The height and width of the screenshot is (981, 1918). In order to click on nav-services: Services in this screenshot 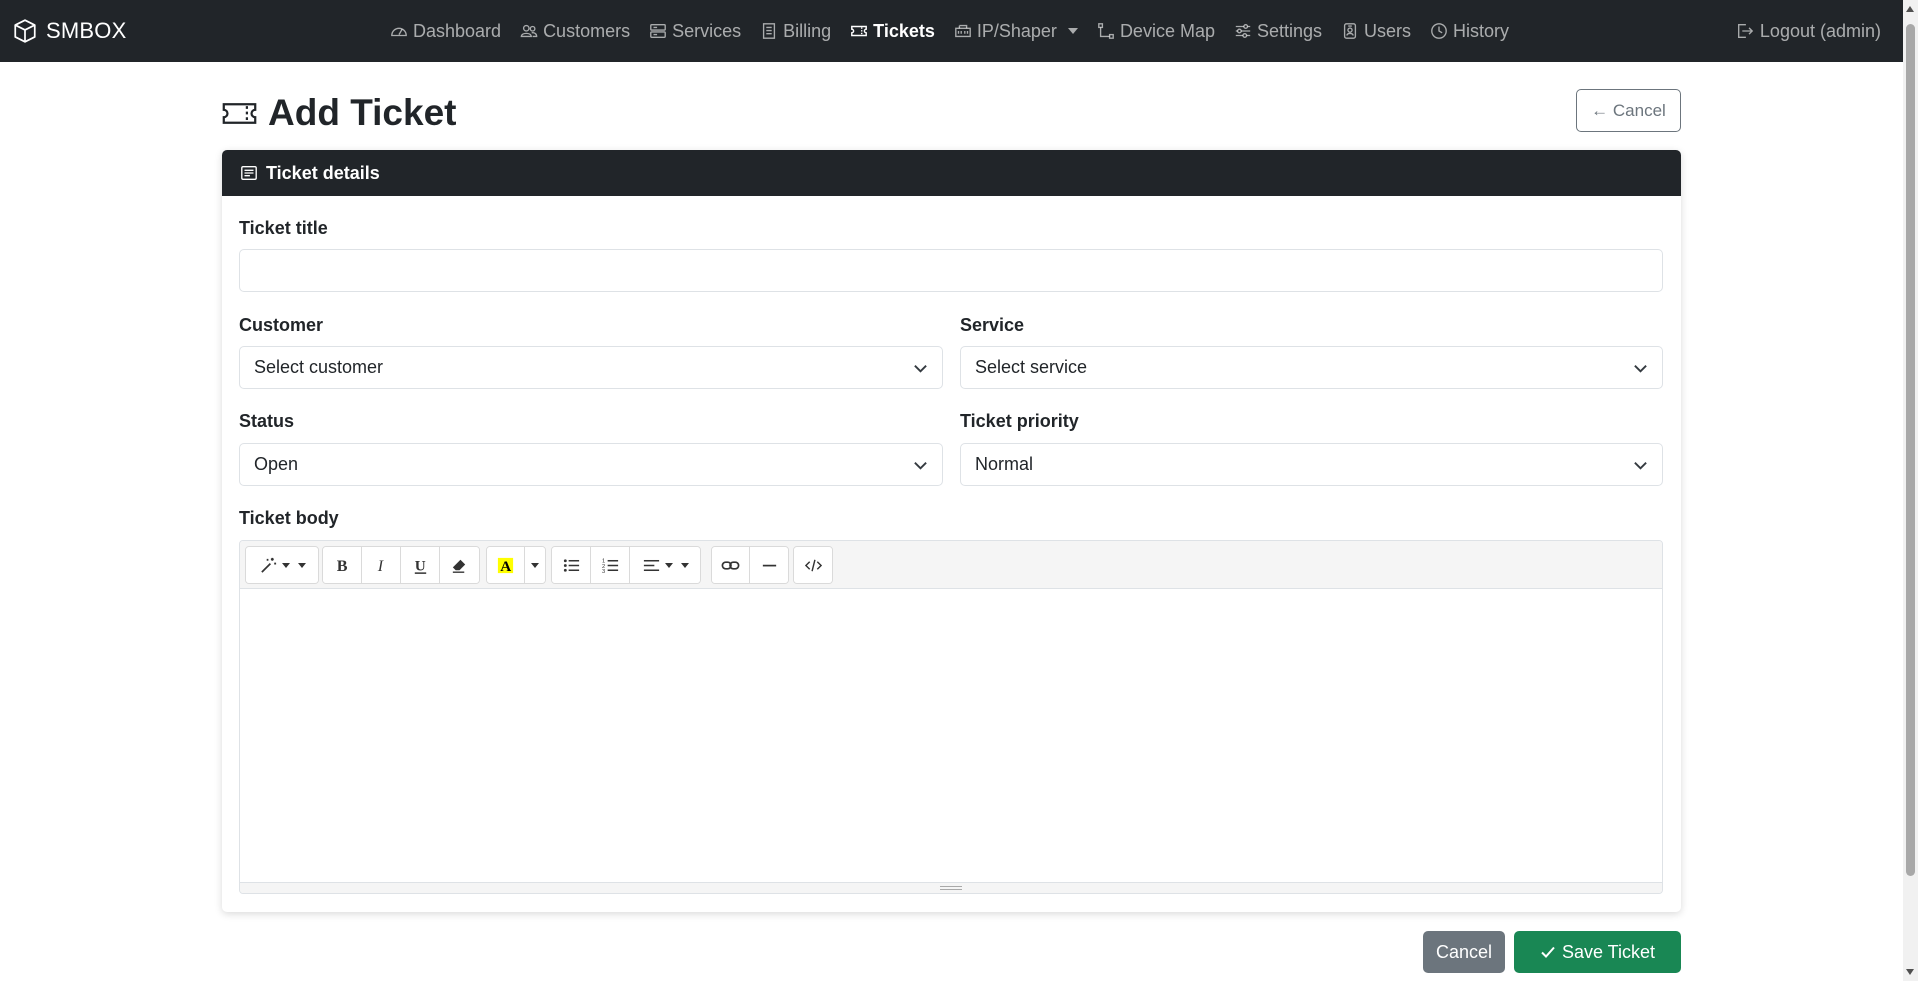, I will do `click(695, 31)`.